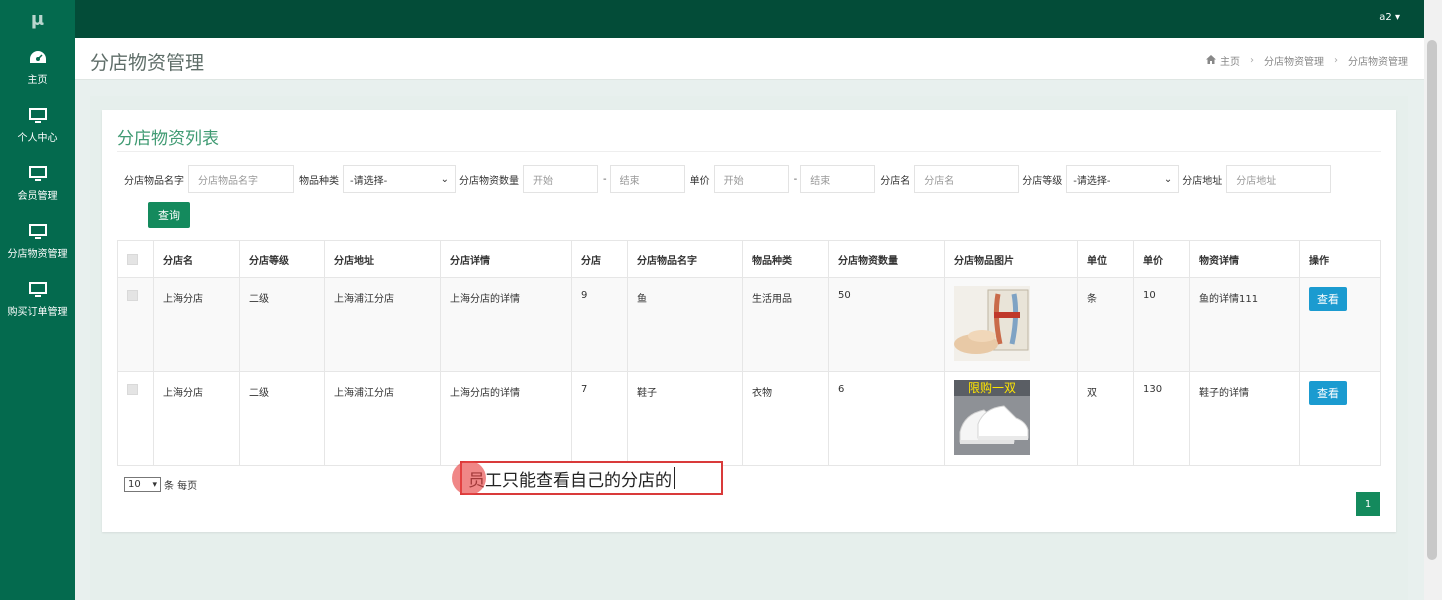 Image resolution: width=1442 pixels, height=600 pixels. I want to click on price-to-input: 结束, so click(838, 179).